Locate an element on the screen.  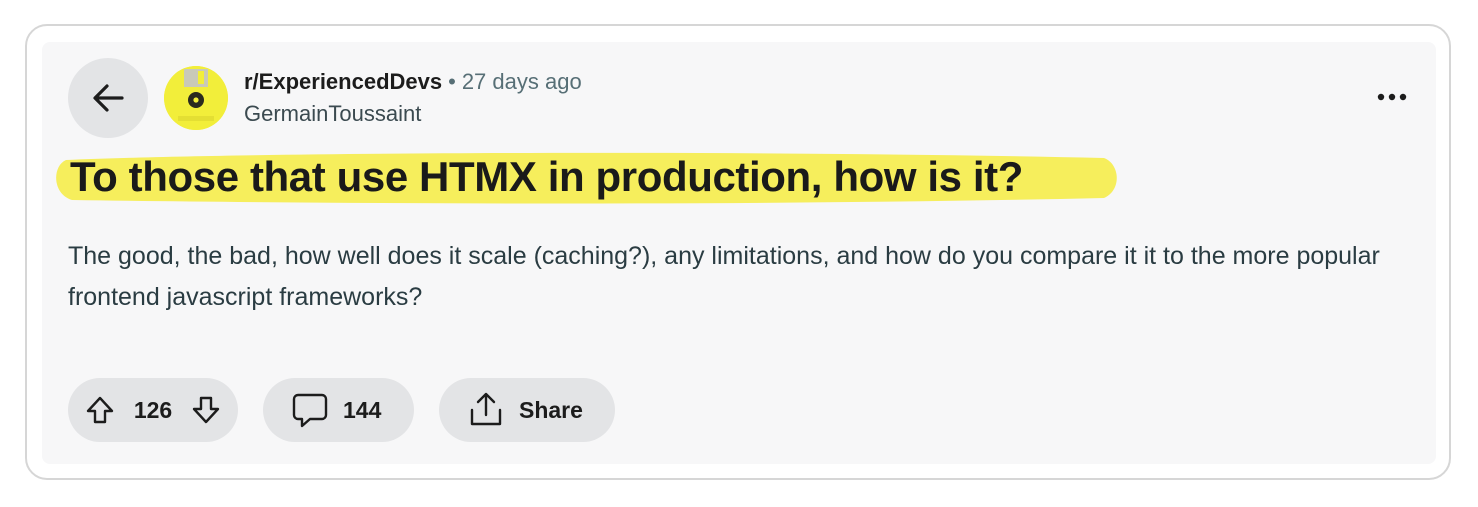
arrow-up-icon is located at coordinates (100, 410).